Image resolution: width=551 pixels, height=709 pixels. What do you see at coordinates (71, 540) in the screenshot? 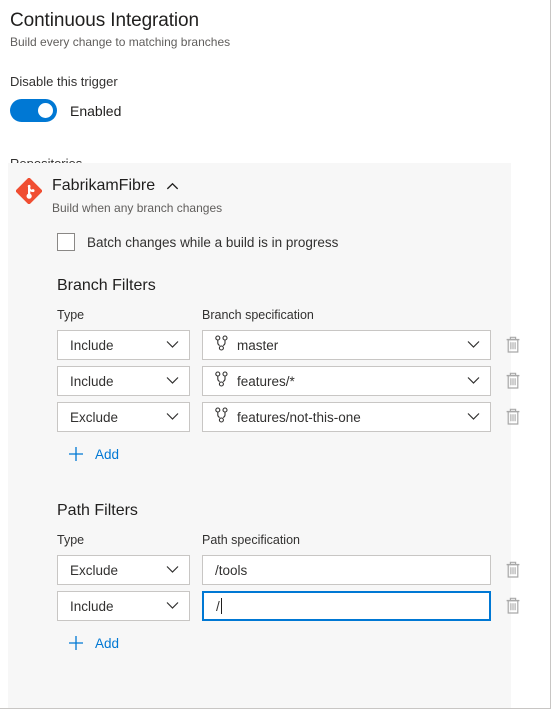
I see `path-type-column-header: Type` at bounding box center [71, 540].